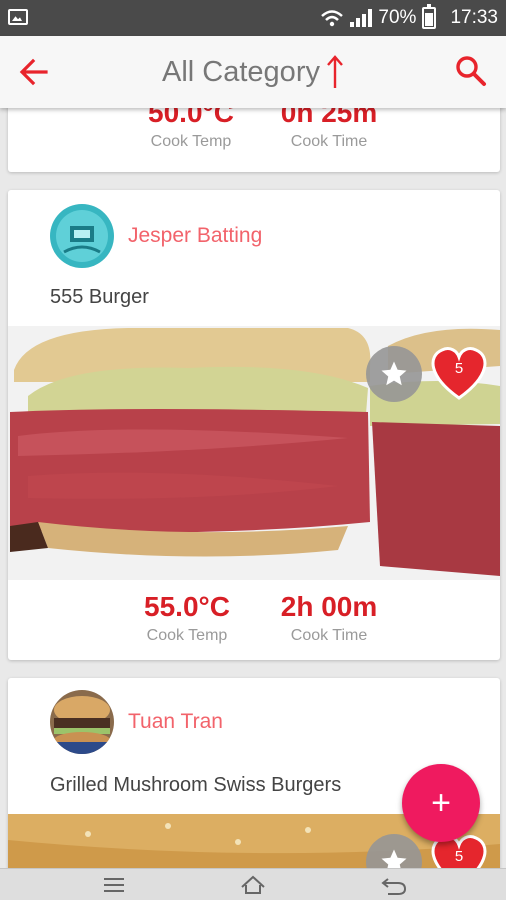 The image size is (506, 900). What do you see at coordinates (195, 236) in the screenshot?
I see `author-name: Jesper Batting` at bounding box center [195, 236].